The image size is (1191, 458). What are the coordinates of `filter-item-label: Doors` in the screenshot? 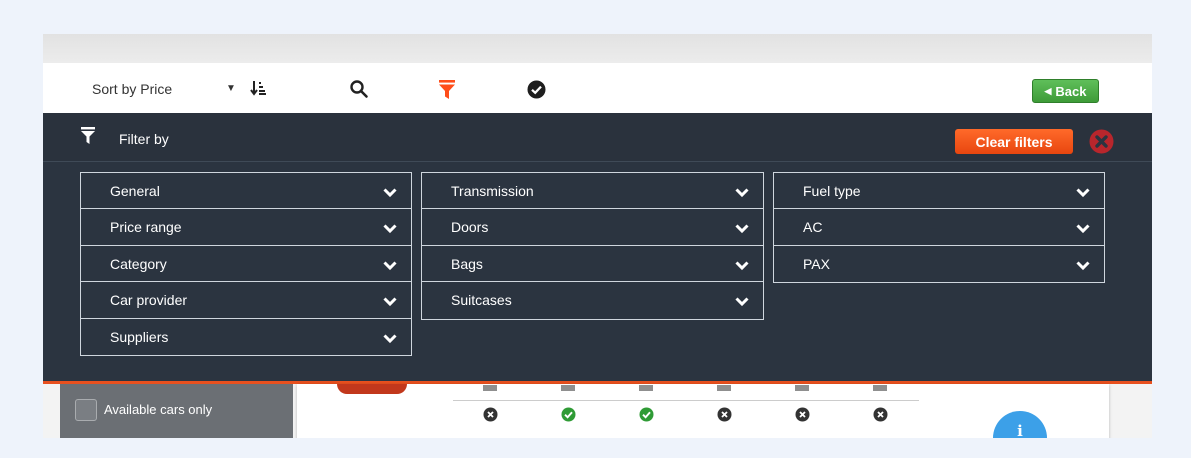 It's located at (470, 227).